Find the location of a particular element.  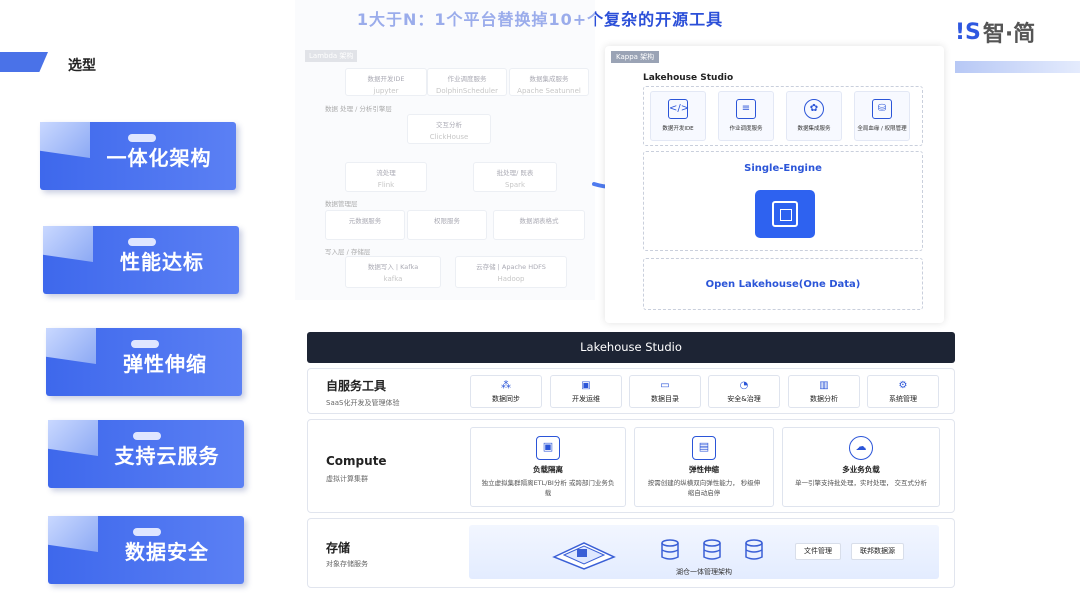

lambda-box: 数据集成服务 Apache Seatunnel is located at coordinates (549, 82).